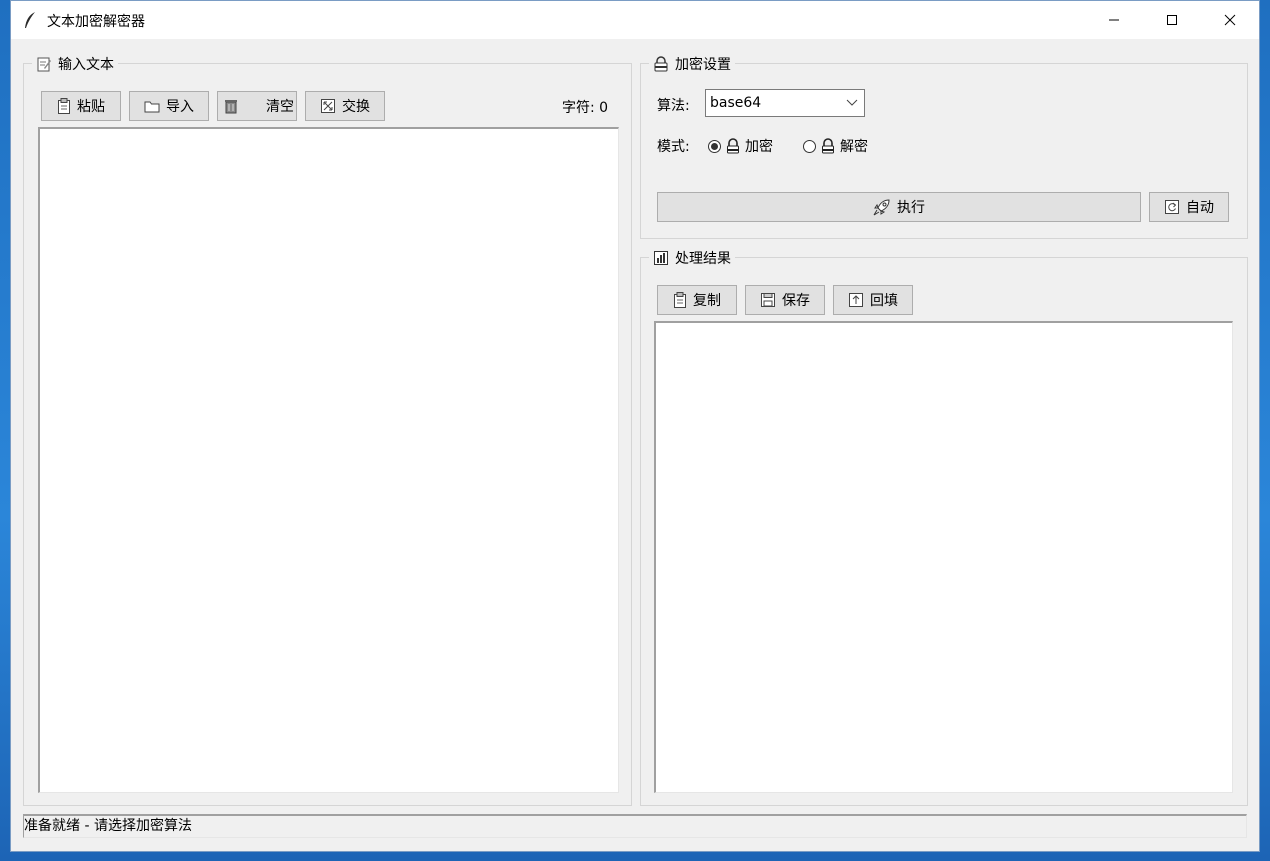 Image resolution: width=1270 pixels, height=861 pixels. I want to click on minimize-icon, so click(1114, 20).